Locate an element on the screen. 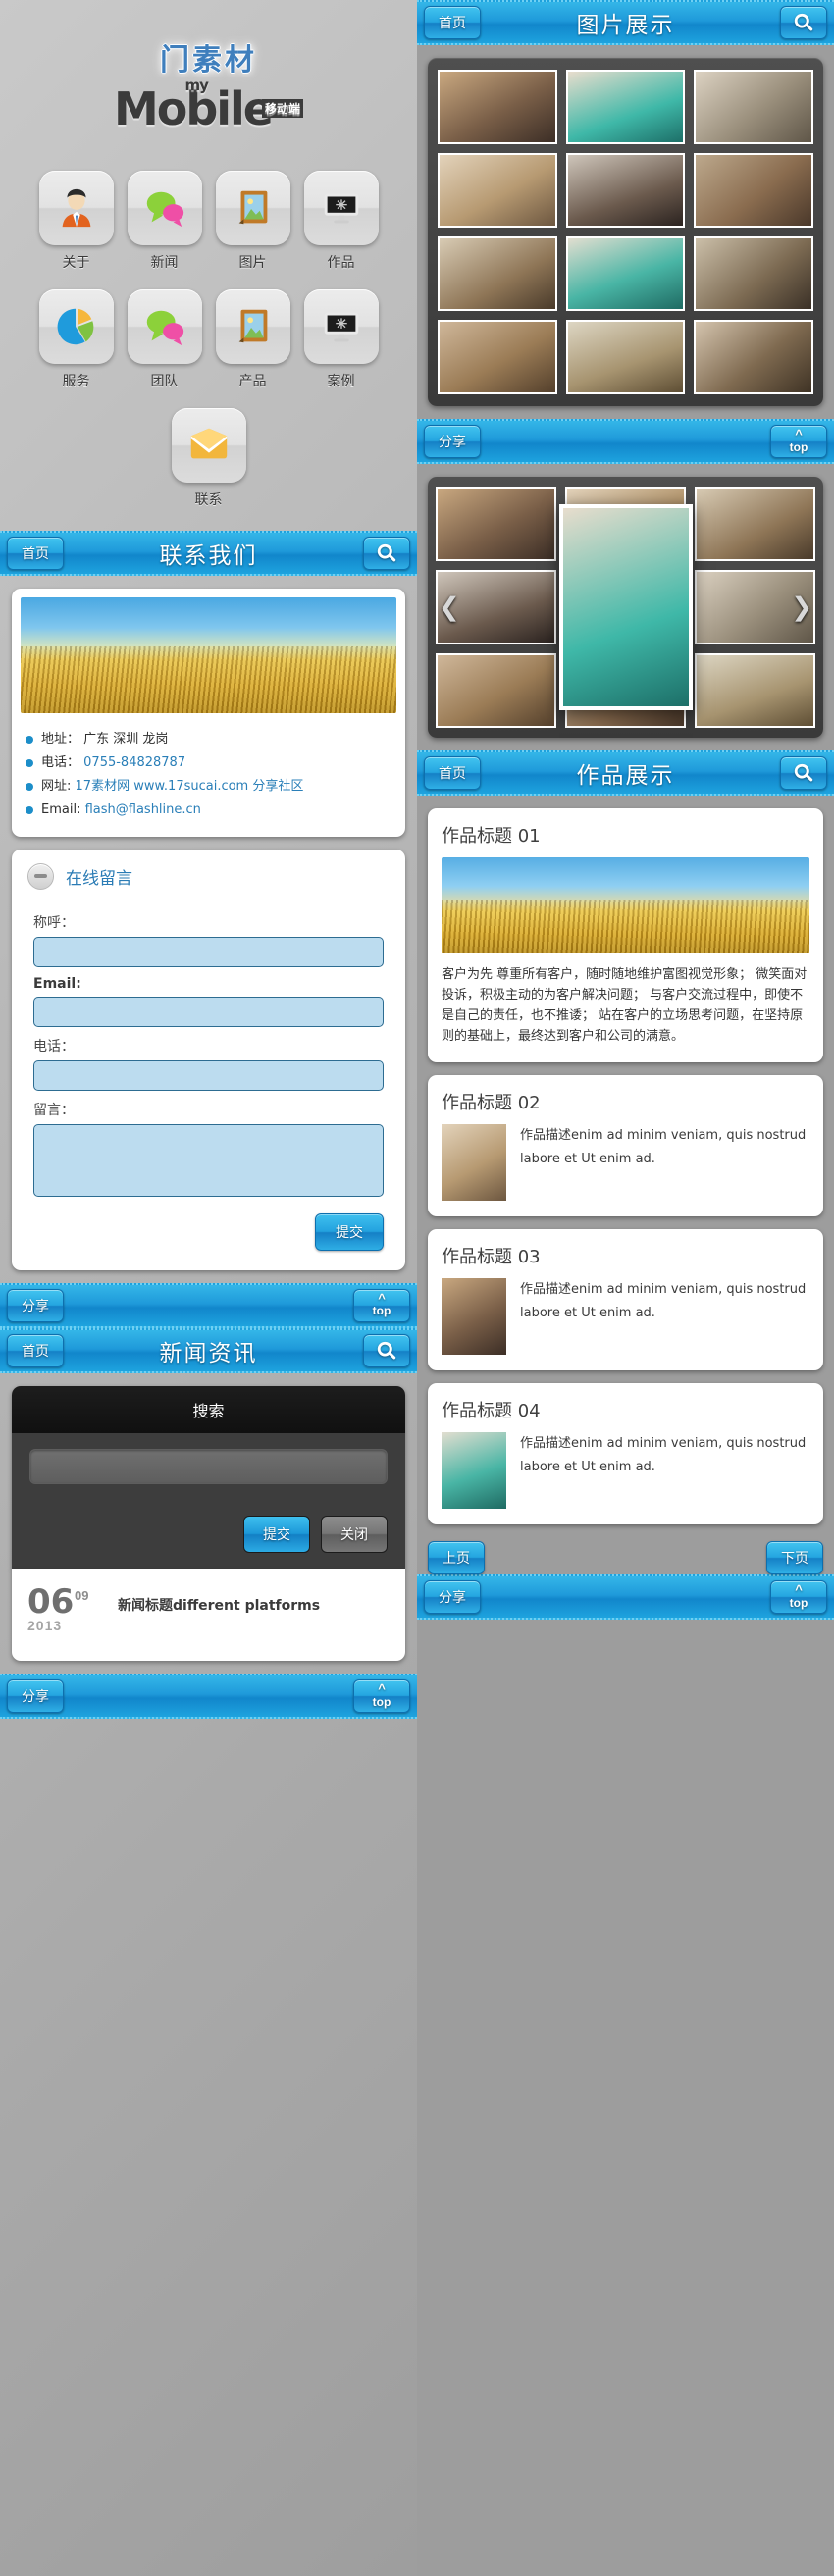  contact-value: flash@flashline.cn is located at coordinates (143, 809).